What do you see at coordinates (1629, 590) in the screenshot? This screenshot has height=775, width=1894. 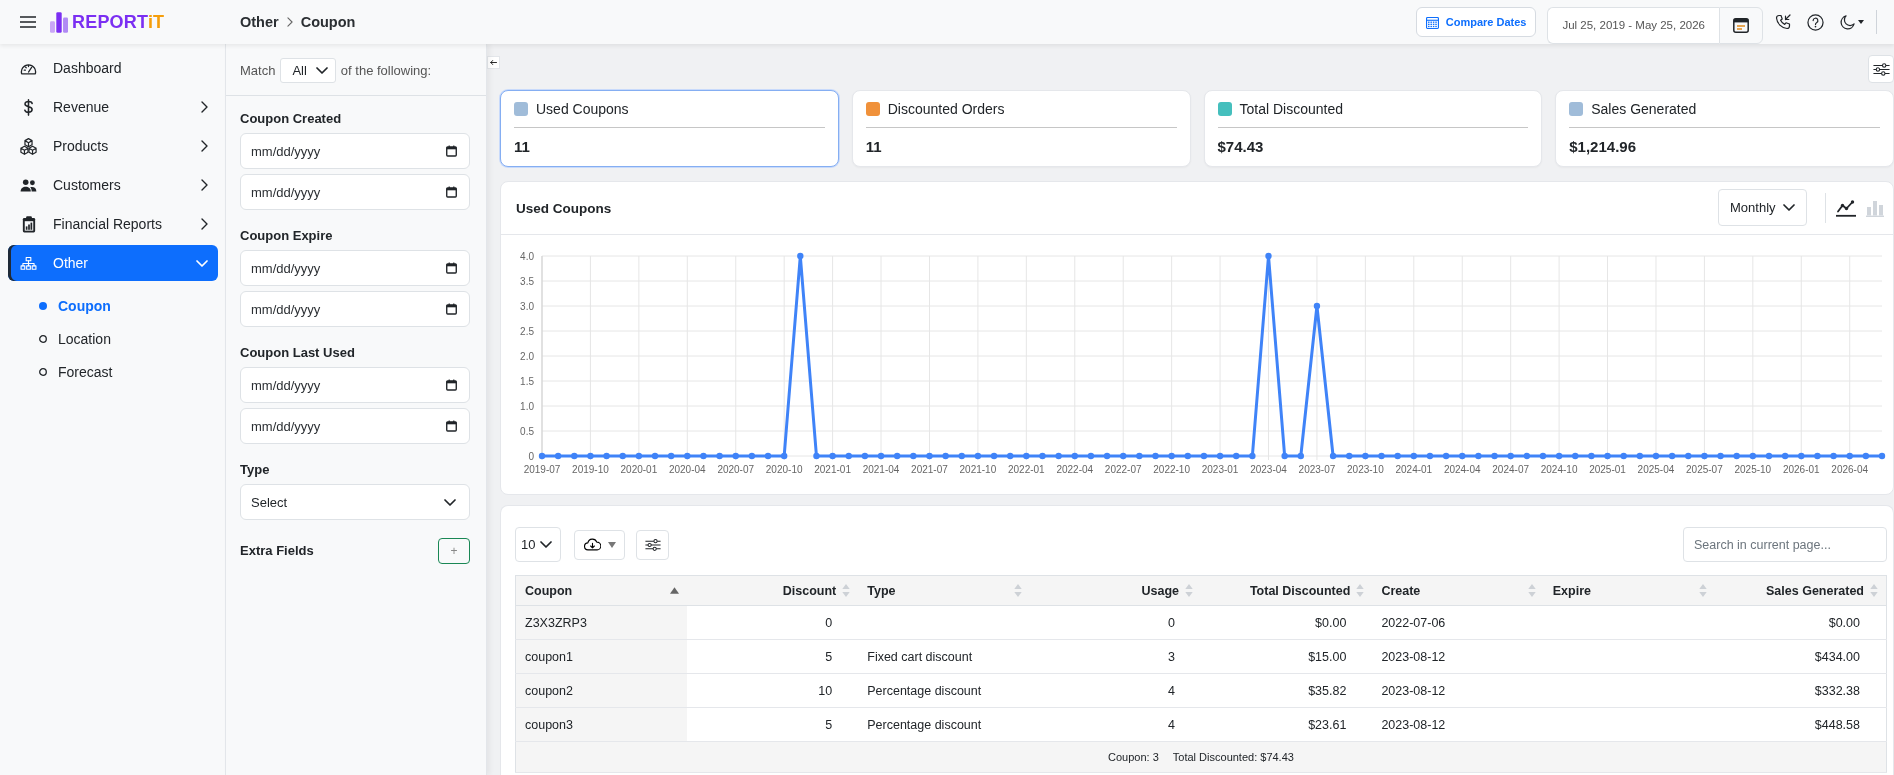 I see `column-header: Expire` at bounding box center [1629, 590].